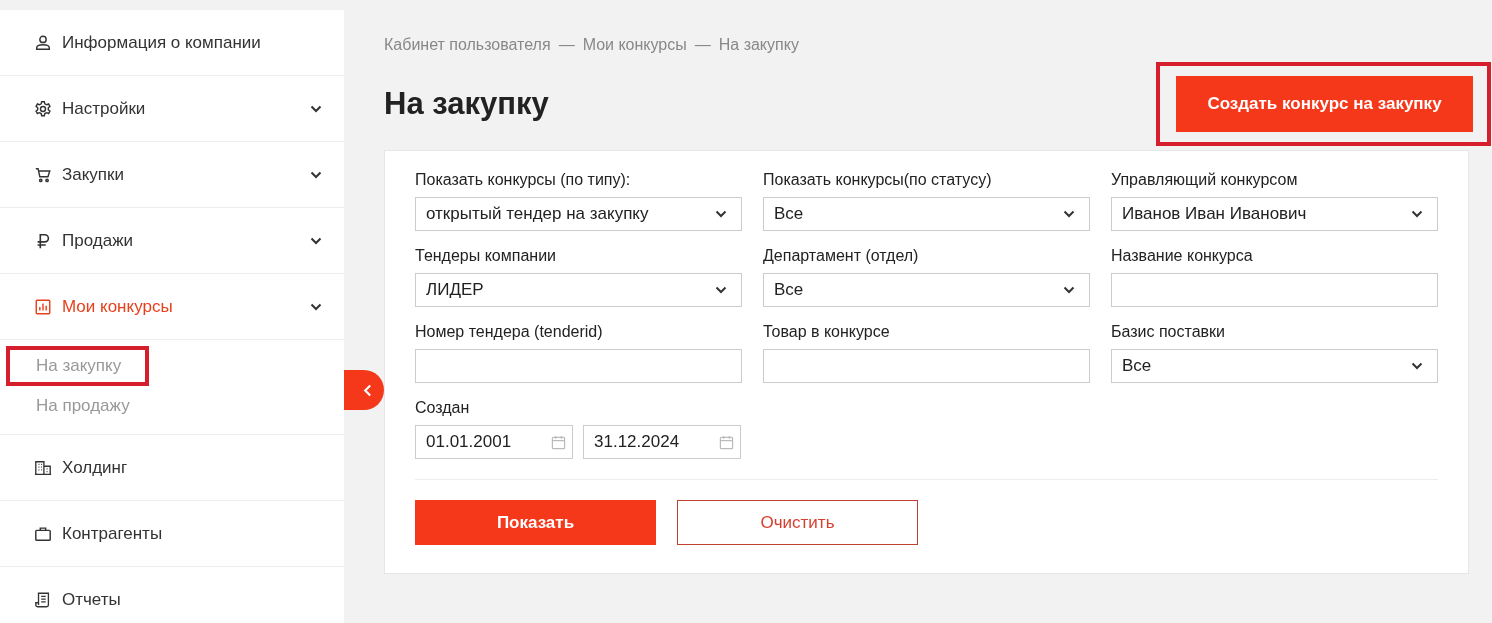  Describe the element at coordinates (367, 390) in the screenshot. I see `chevron-left-icon` at that location.